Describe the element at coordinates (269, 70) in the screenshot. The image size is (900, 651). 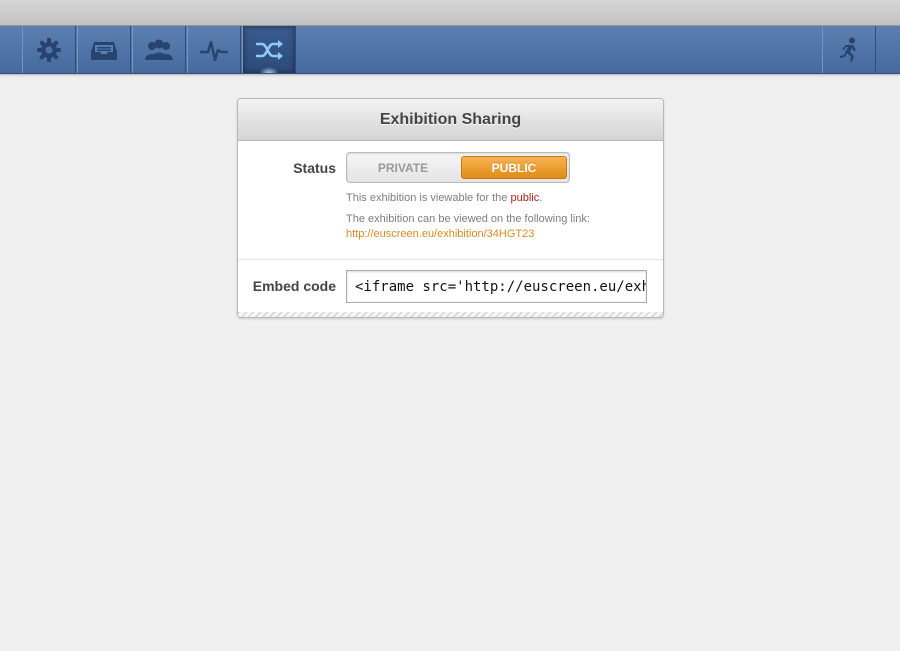
I see `active-indicator` at that location.